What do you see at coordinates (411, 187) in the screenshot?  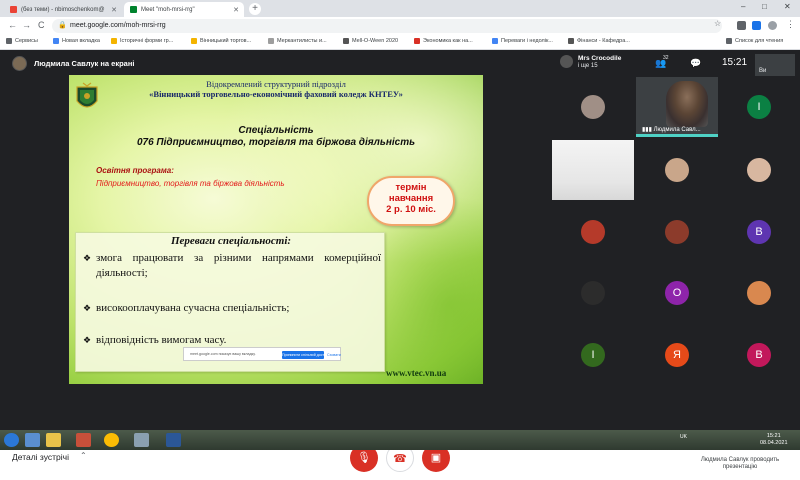 I see `term-line: термін` at bounding box center [411, 187].